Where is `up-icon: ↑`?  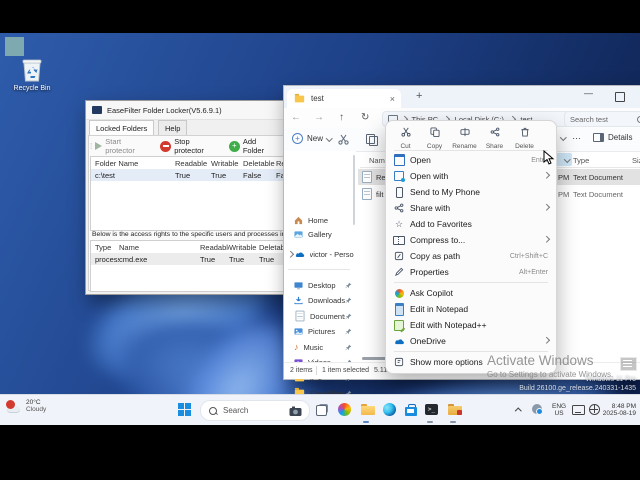 up-icon: ↑ is located at coordinates (341, 117).